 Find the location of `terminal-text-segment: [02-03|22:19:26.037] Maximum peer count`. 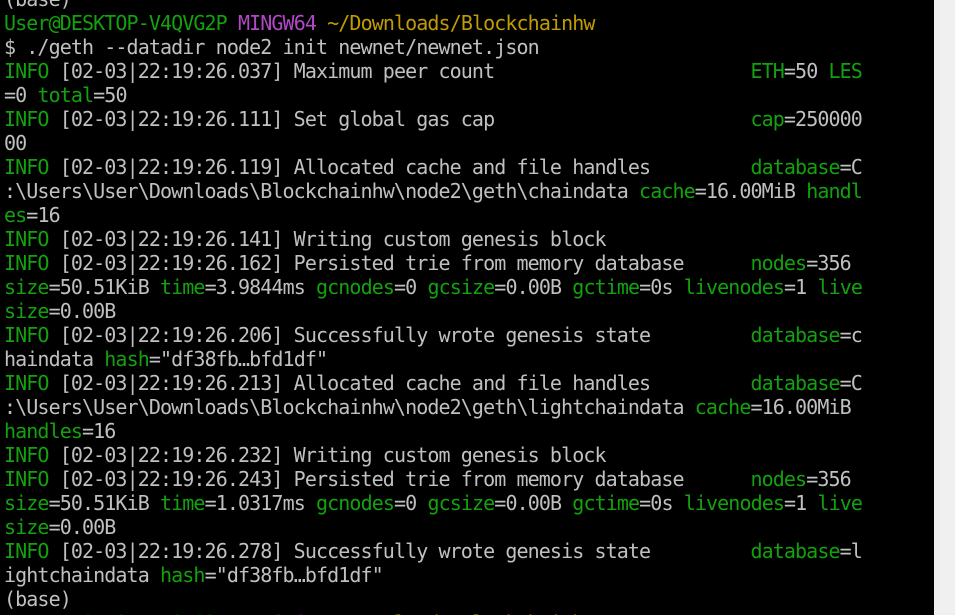

terminal-text-segment: [02-03|22:19:26.037] Maximum peer count is located at coordinates (399, 71).